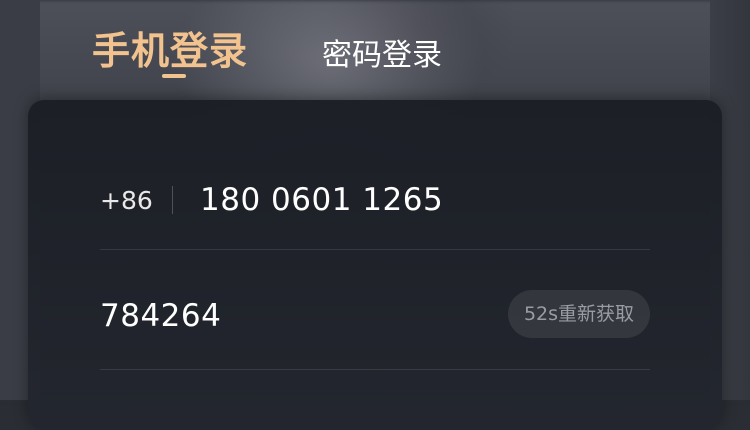 This screenshot has width=750, height=430. Describe the element at coordinates (390, 200) in the screenshot. I see `phone-number-input` at that location.